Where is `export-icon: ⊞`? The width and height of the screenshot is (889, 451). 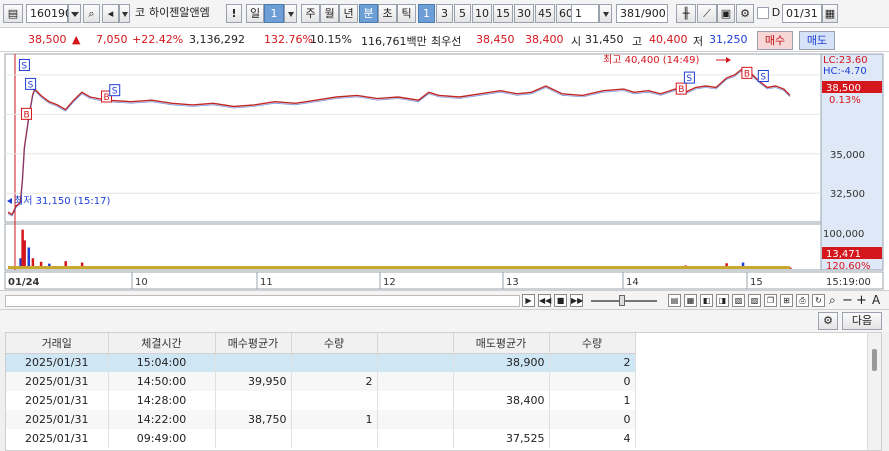
export-icon: ⊞ is located at coordinates (786, 300).